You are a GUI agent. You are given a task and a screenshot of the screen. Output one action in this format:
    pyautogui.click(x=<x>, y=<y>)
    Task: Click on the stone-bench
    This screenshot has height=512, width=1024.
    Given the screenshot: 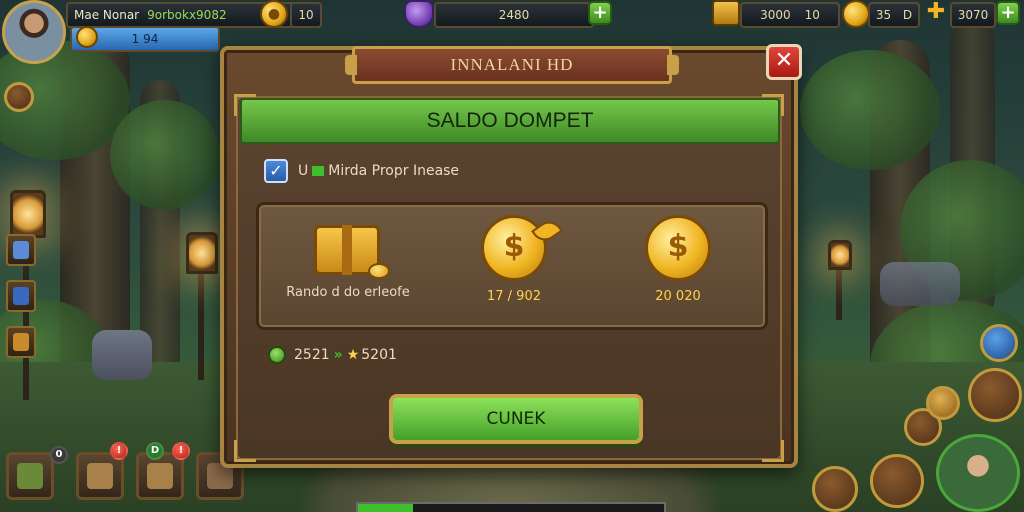 What is the action you would take?
    pyautogui.click(x=122, y=355)
    